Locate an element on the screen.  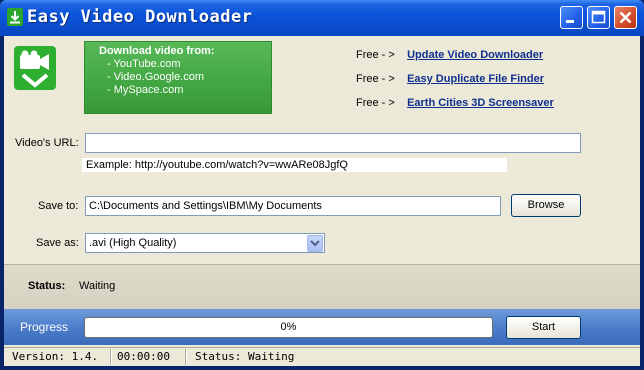
version-text: Version: 1.4. is located at coordinates (55, 356).